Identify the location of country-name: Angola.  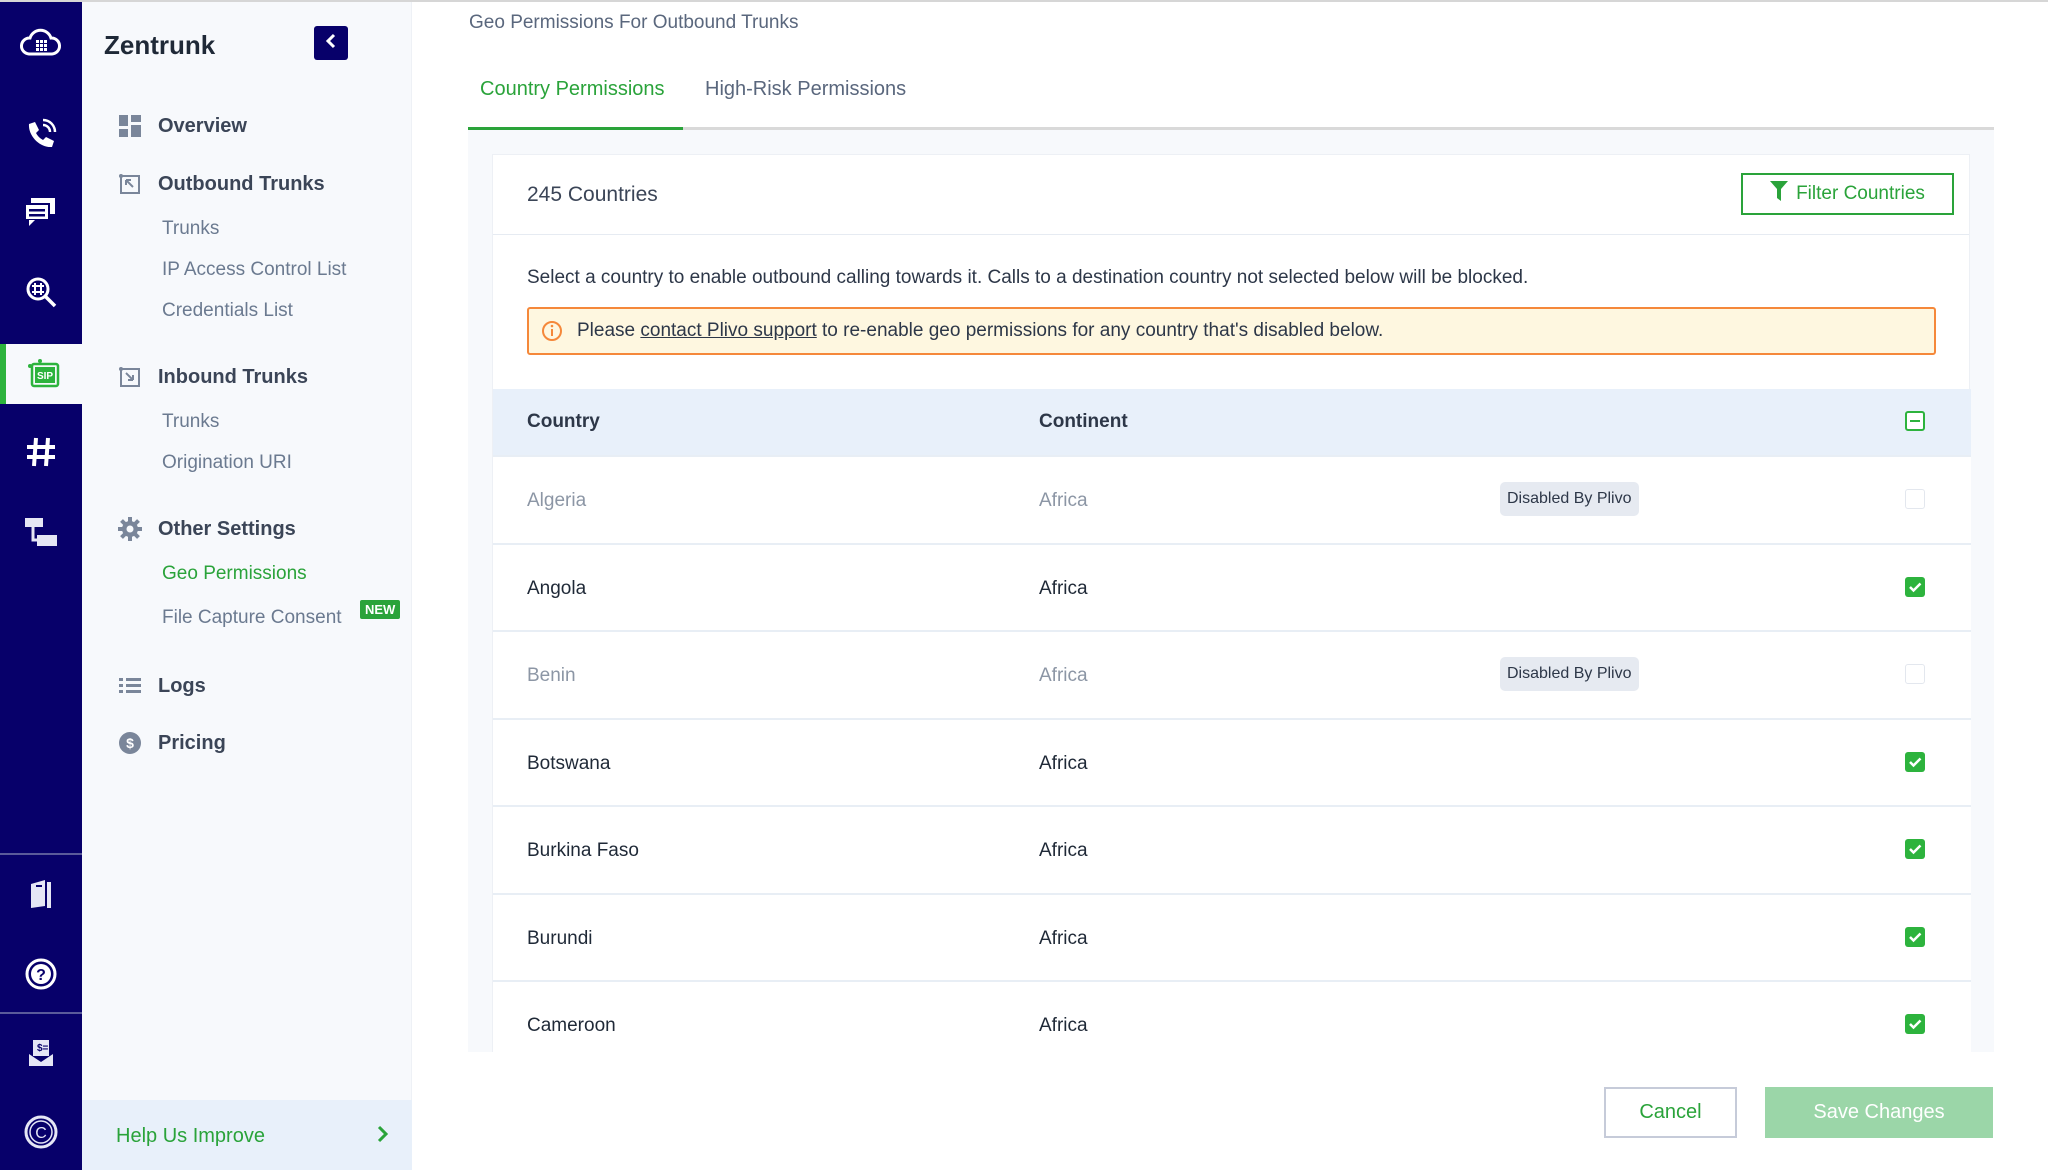
(557, 588).